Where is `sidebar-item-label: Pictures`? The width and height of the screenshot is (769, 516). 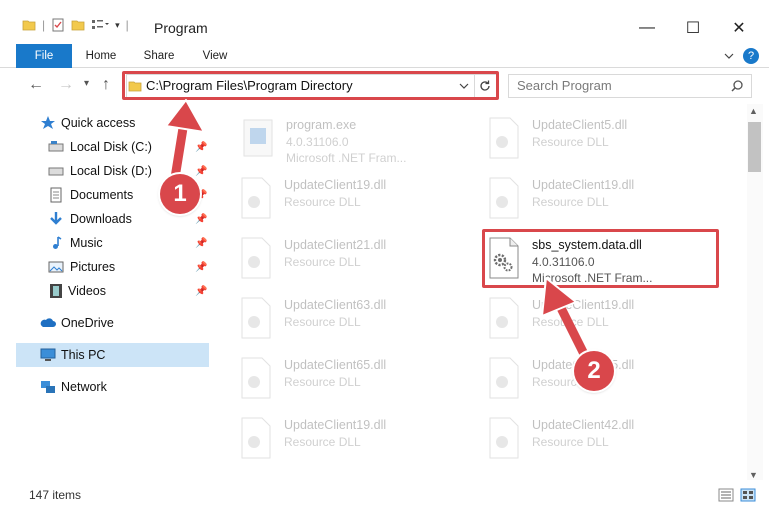 sidebar-item-label: Pictures is located at coordinates (93, 267).